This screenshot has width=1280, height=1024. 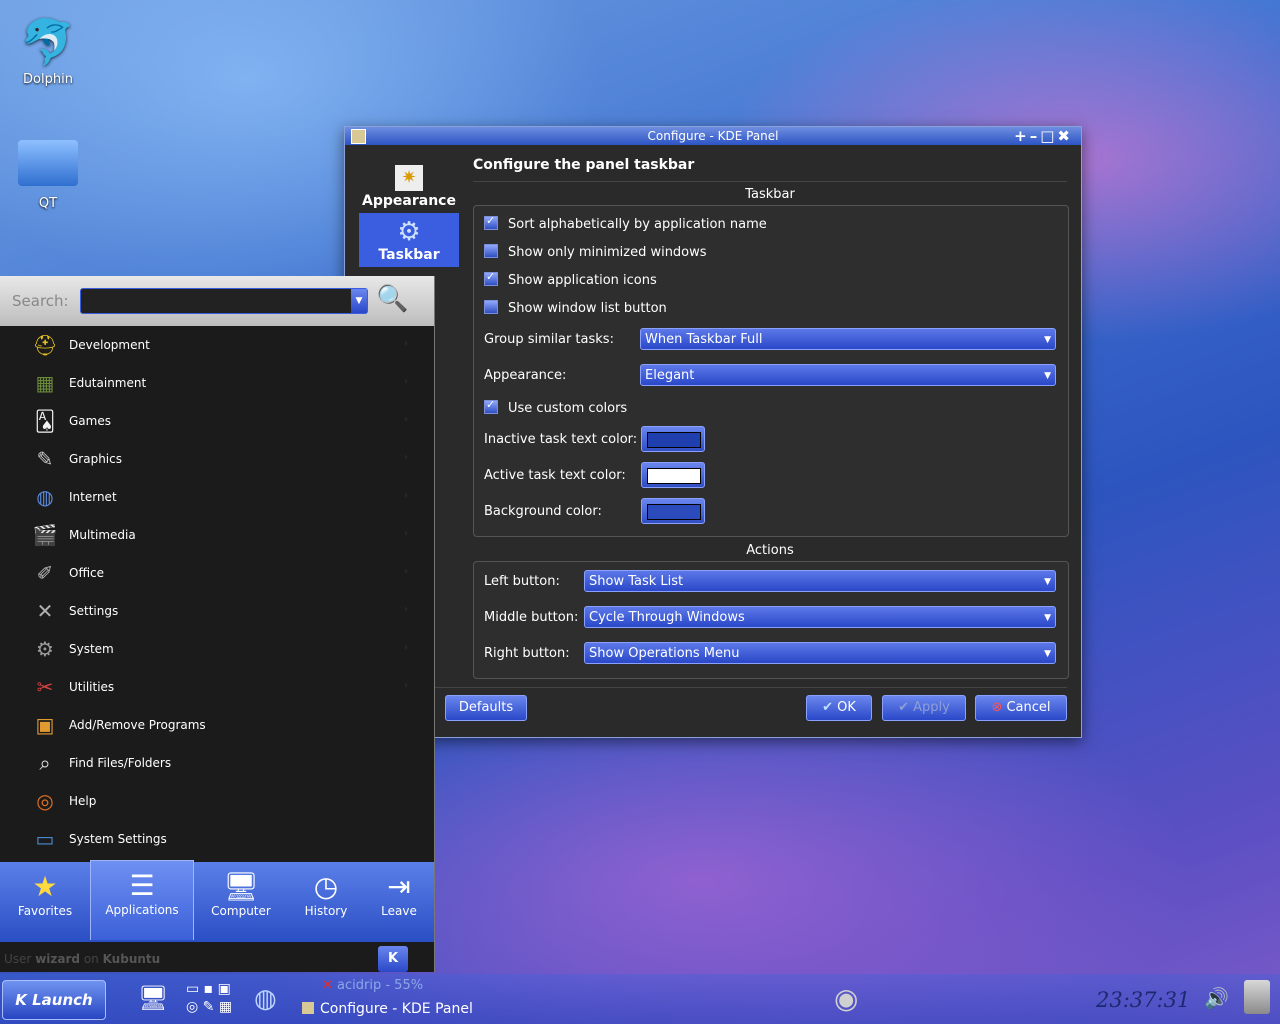 I want to click on apply-label: Apply, so click(x=931, y=707).